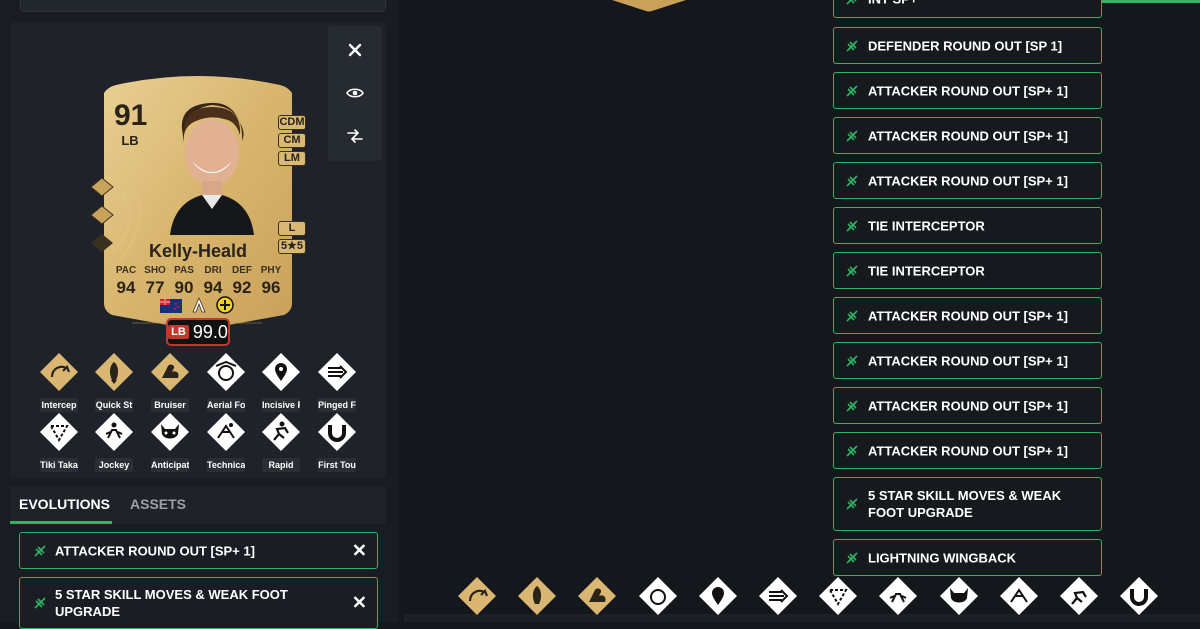 Image resolution: width=1200 pixels, height=629 pixels. I want to click on raccoon-icon, so click(959, 596).